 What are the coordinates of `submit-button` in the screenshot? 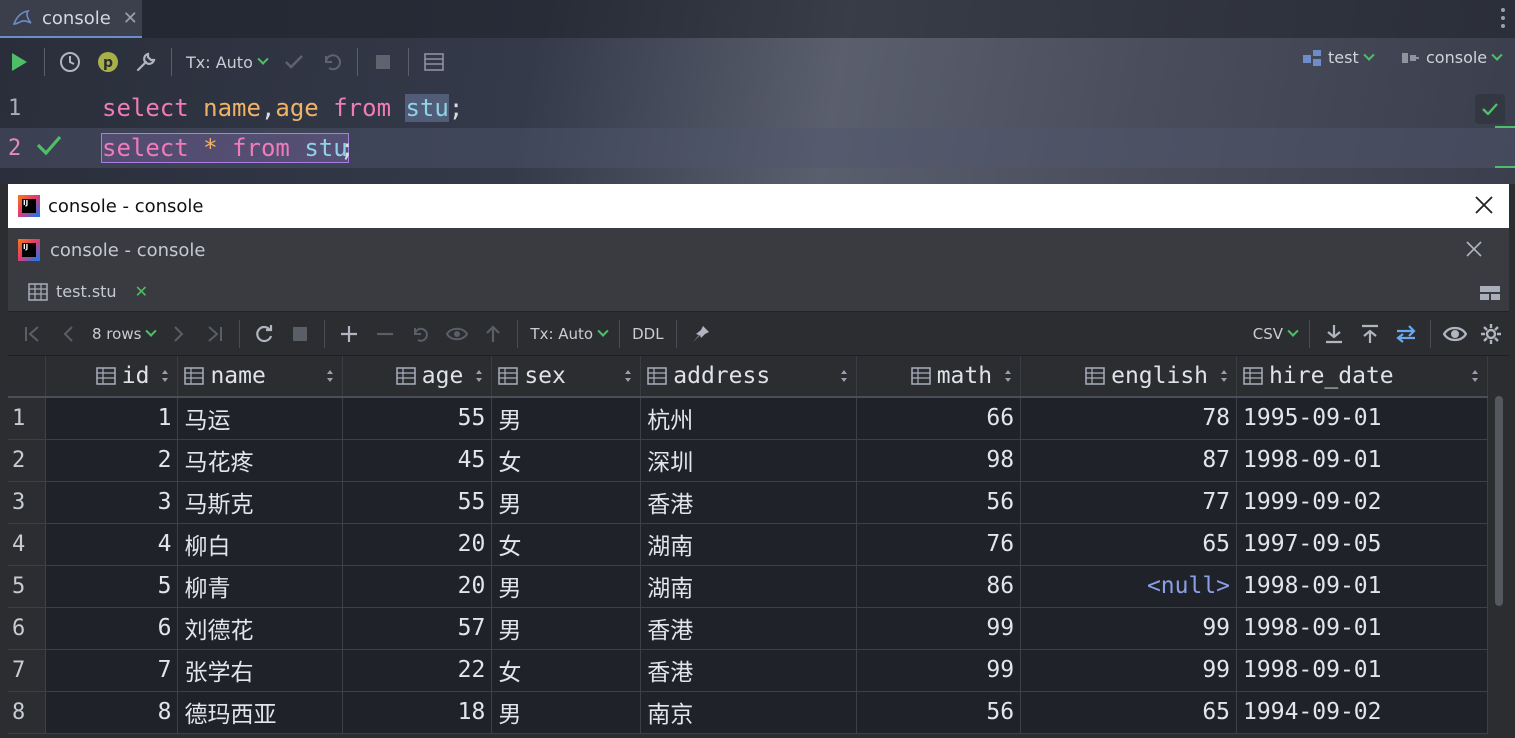 It's located at (493, 334).